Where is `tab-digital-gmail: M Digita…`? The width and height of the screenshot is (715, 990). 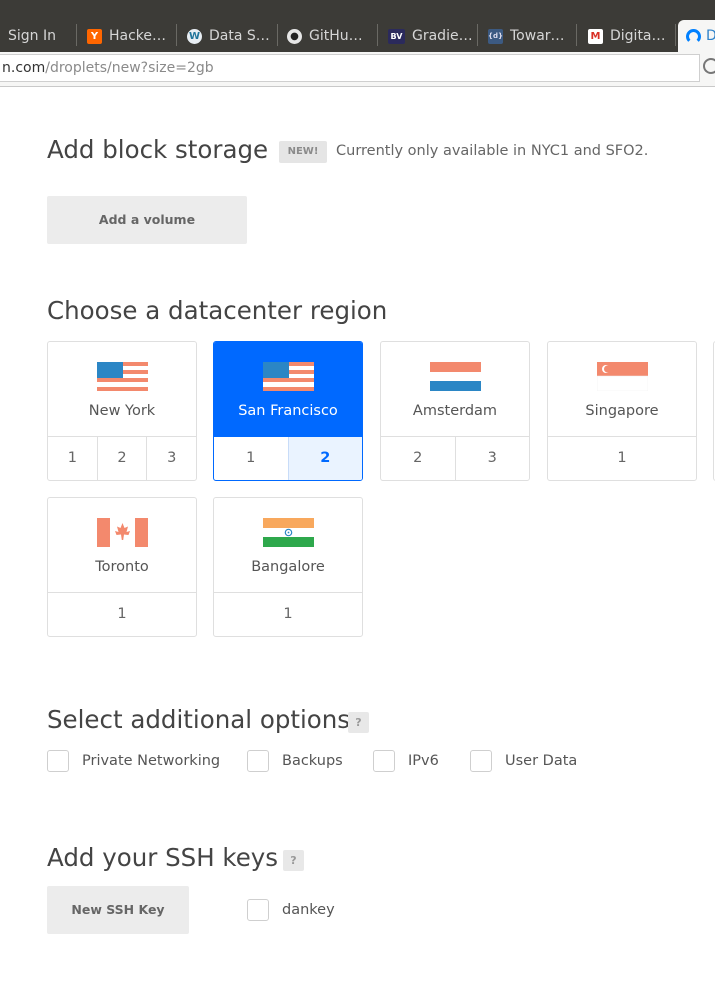
tab-digital-gmail: M Digita… is located at coordinates (627, 36).